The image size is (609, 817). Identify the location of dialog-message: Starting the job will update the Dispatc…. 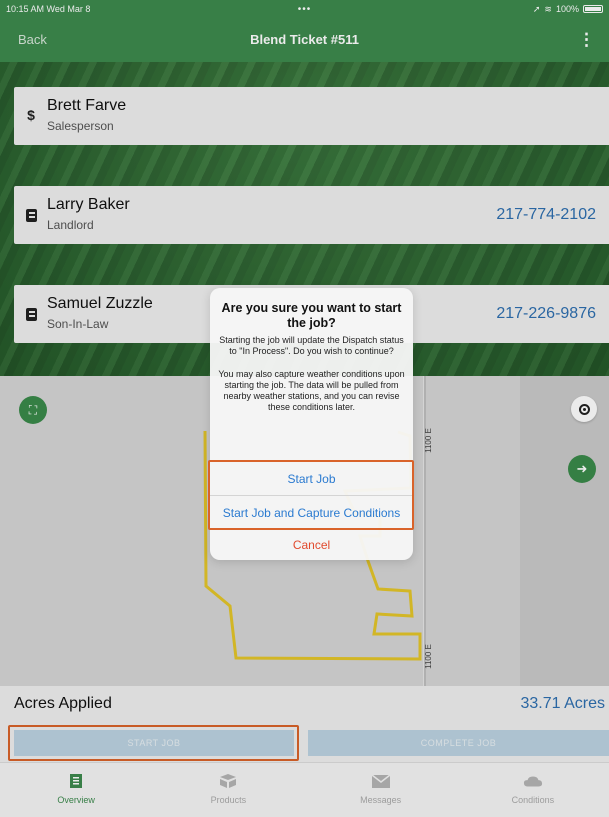
(311, 374).